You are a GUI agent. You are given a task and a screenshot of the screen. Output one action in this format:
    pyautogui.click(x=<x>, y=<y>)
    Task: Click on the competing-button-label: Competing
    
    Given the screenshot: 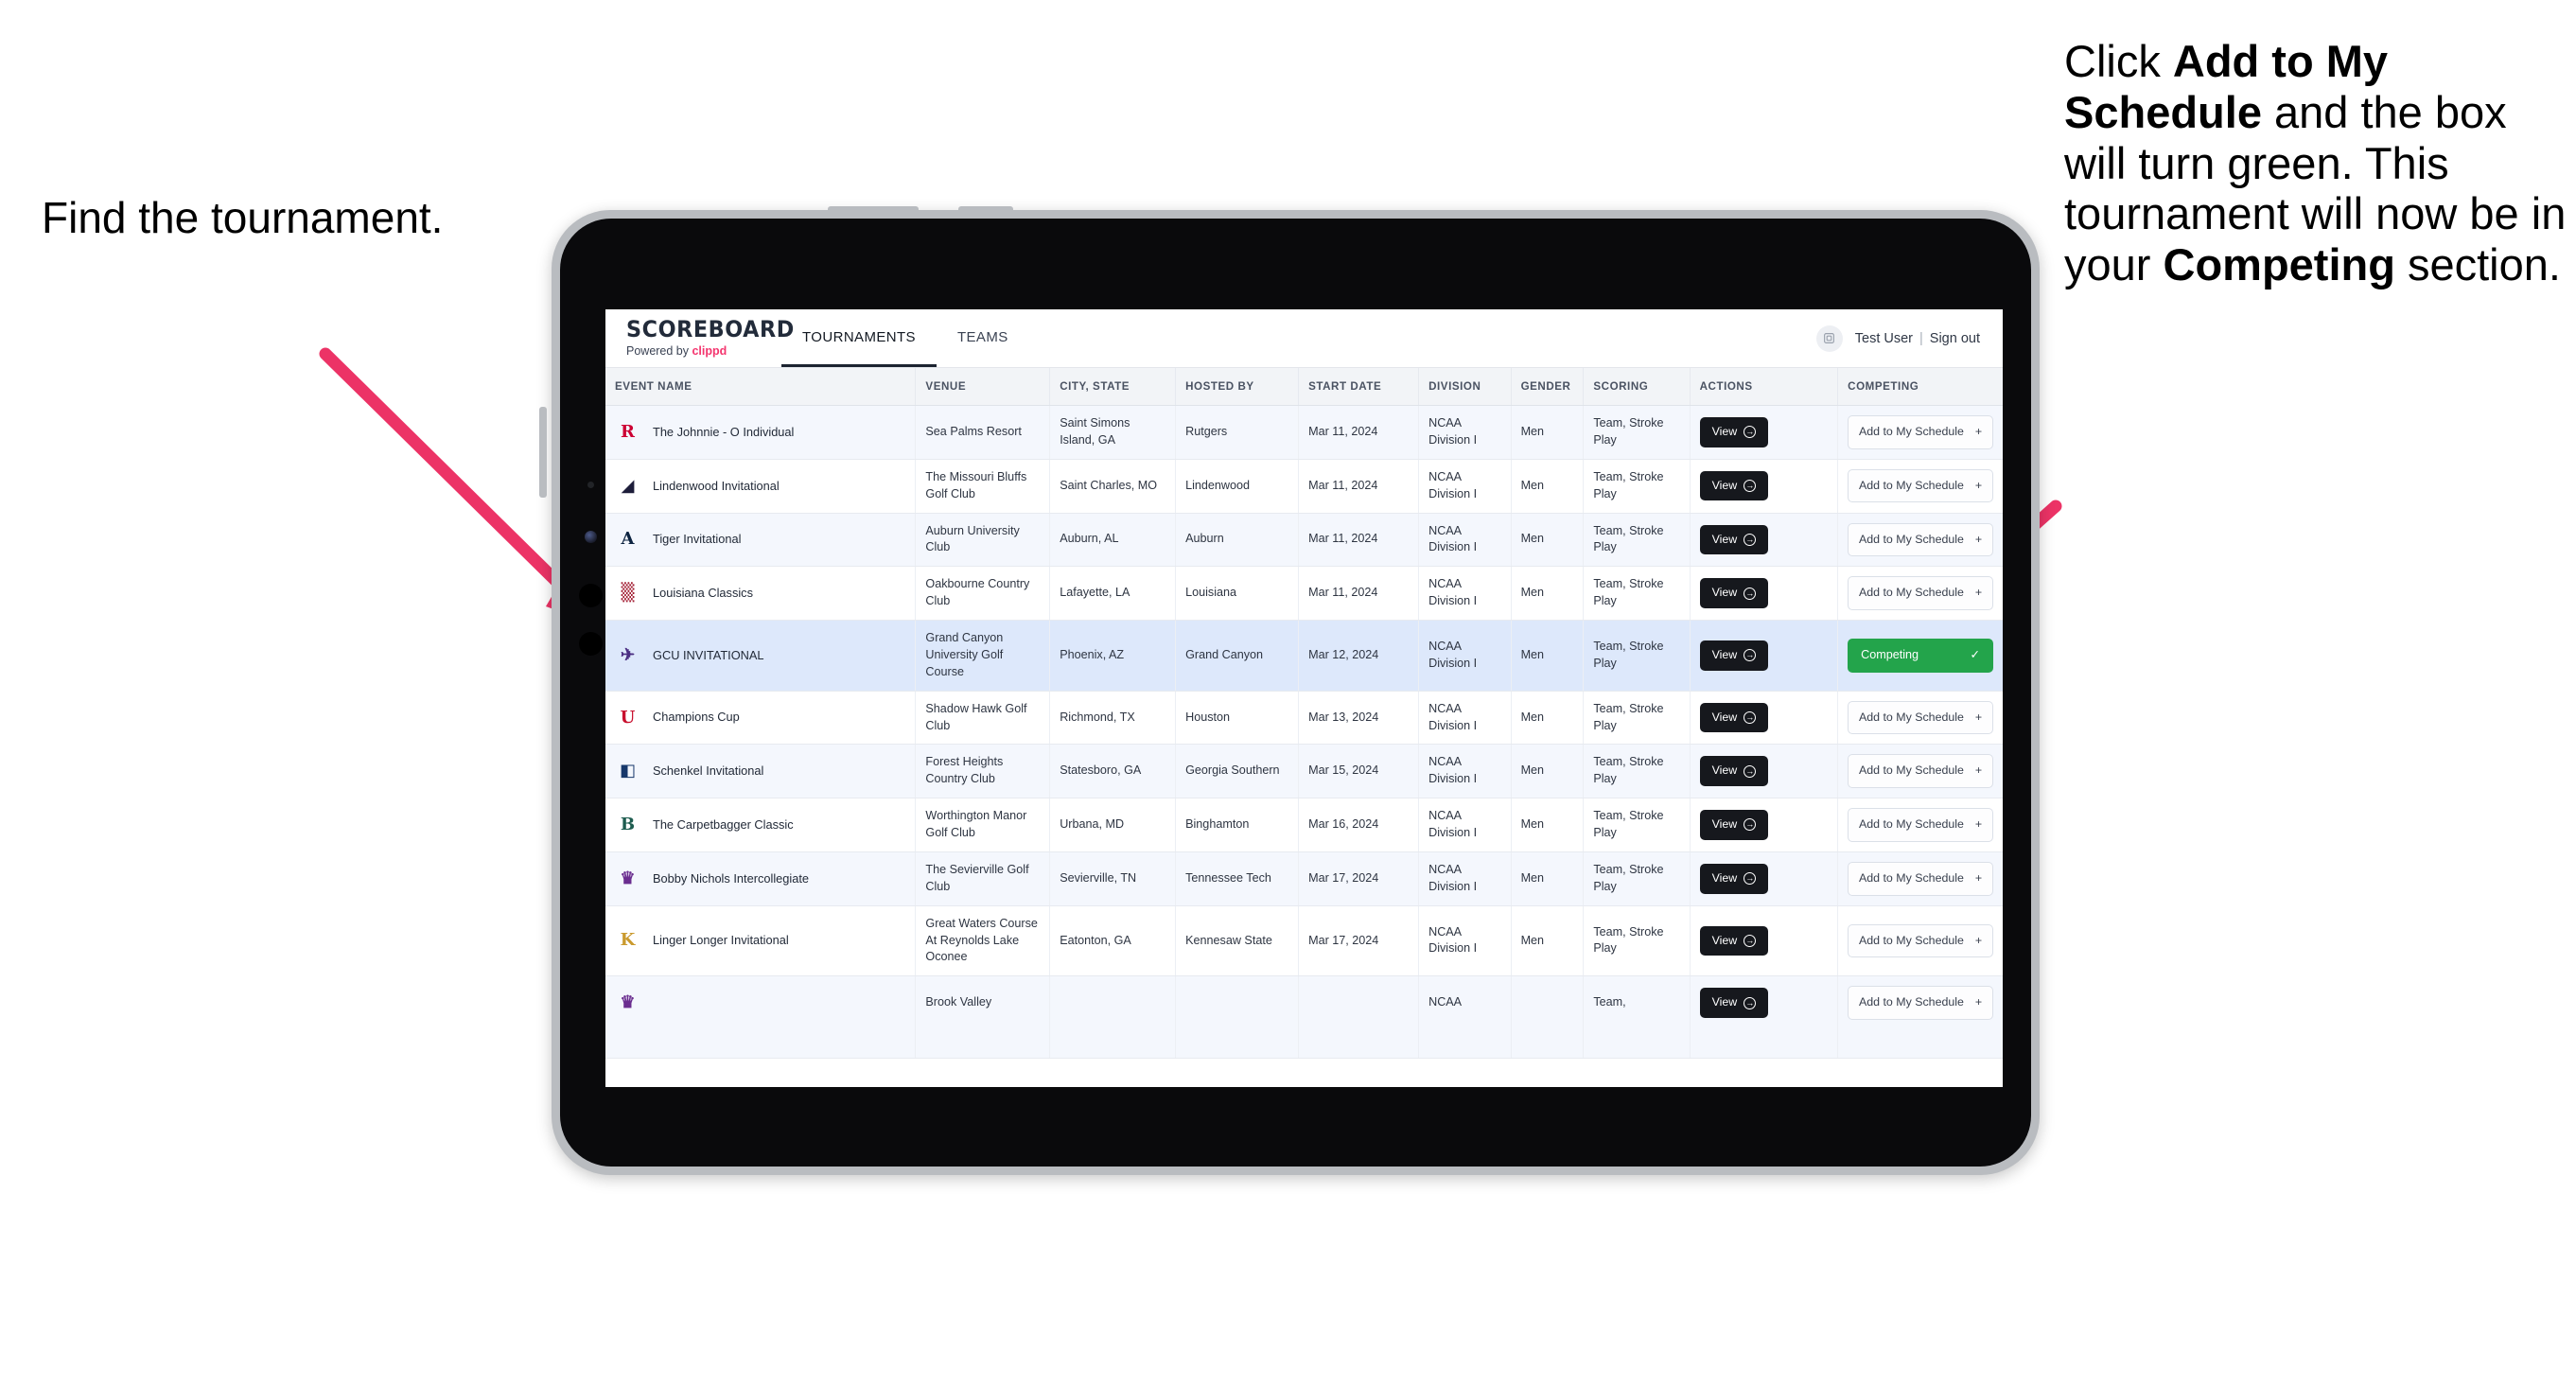 What is the action you would take?
    pyautogui.click(x=1890, y=654)
    